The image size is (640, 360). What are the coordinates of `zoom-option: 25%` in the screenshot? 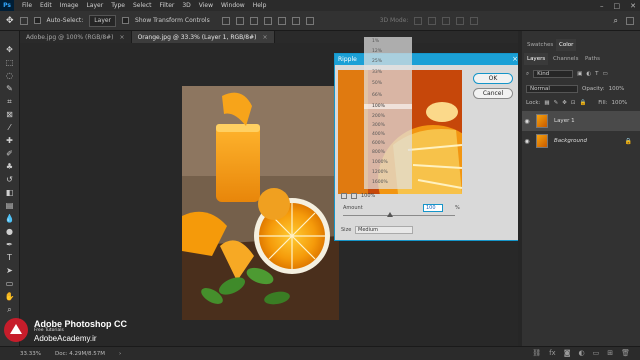 It's located at (388, 61).